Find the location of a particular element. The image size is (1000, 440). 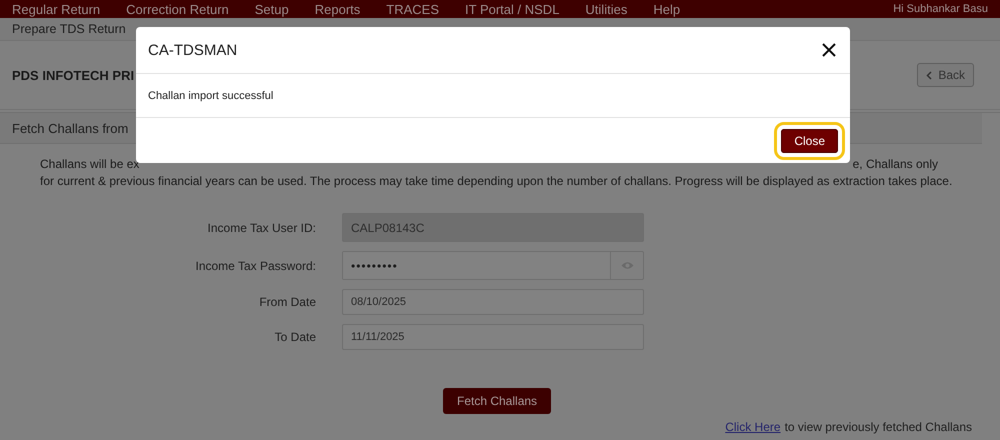

menu-item: Regular Return is located at coordinates (56, 9).